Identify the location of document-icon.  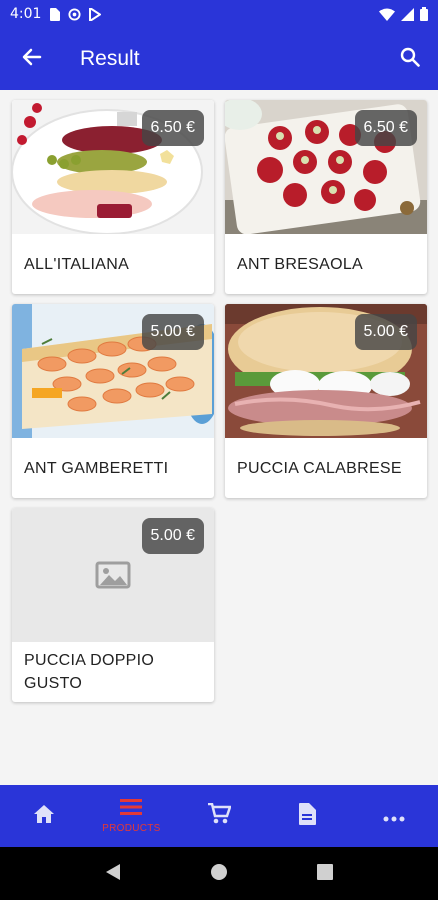
(307, 816).